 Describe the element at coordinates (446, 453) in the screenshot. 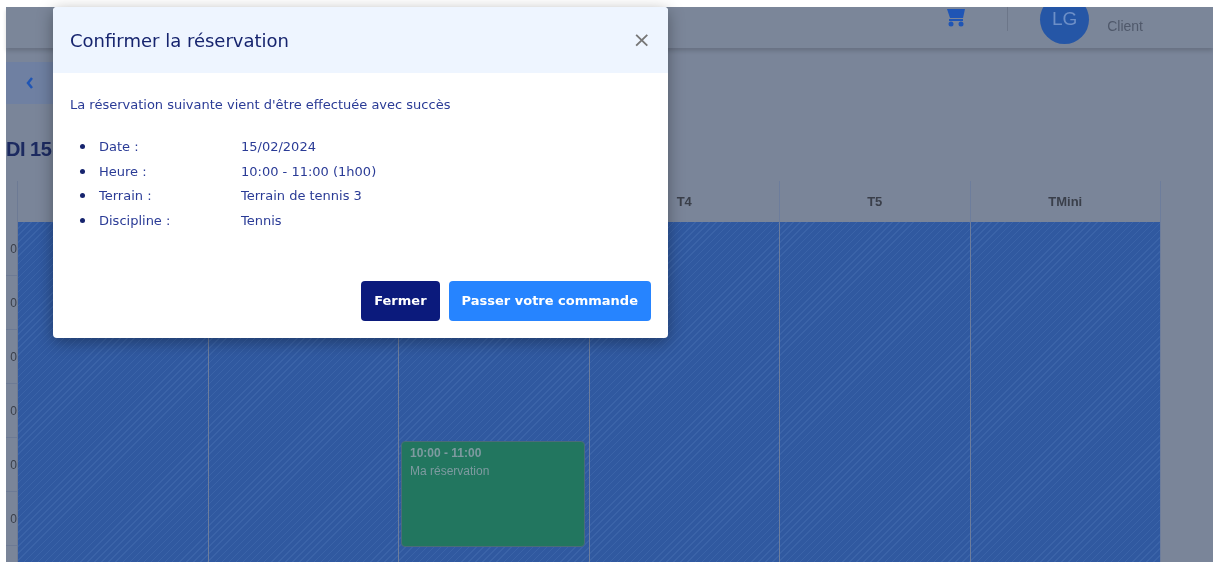

I see `event-time: 10:00 - 11:00` at that location.